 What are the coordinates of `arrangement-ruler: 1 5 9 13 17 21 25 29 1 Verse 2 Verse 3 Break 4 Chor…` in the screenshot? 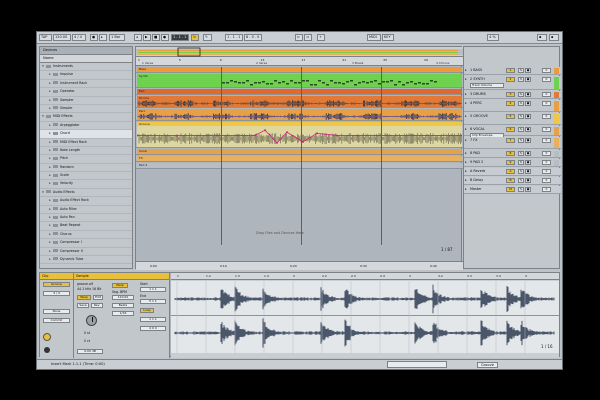 It's located at (299, 61).